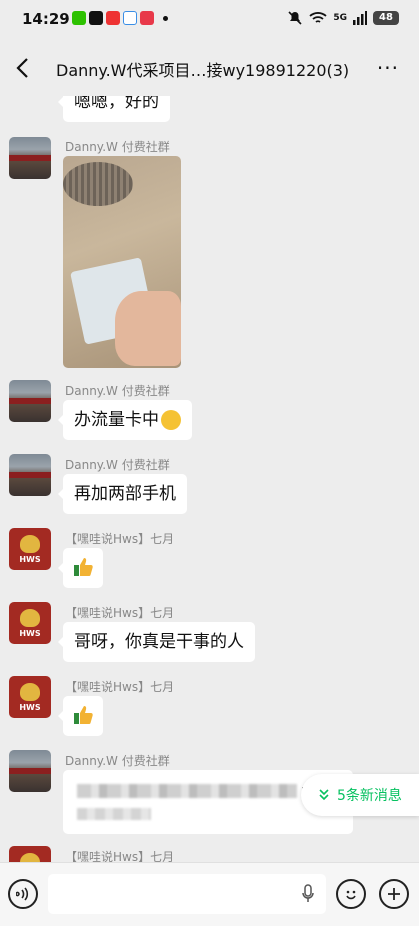 The image size is (419, 926). Describe the element at coordinates (114, 109) in the screenshot. I see `message-bubble: 嗯嗯，好的` at that location.